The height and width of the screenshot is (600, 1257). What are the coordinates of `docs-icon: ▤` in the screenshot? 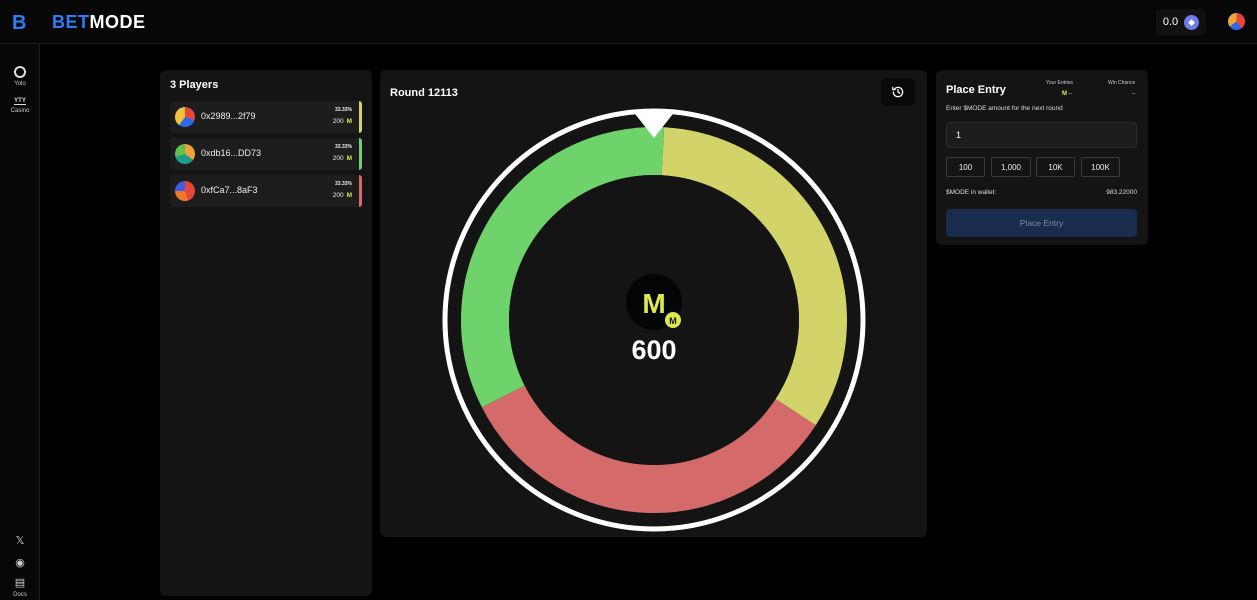 It's located at (20, 582).